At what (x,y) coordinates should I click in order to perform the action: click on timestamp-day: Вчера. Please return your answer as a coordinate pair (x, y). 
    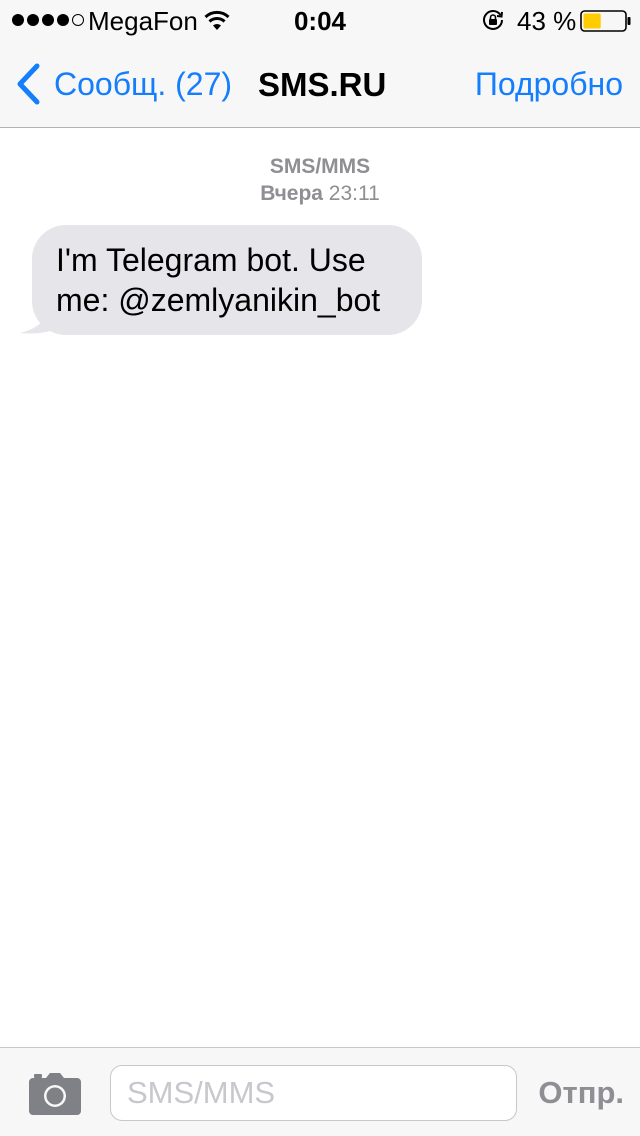
    Looking at the image, I should click on (291, 193).